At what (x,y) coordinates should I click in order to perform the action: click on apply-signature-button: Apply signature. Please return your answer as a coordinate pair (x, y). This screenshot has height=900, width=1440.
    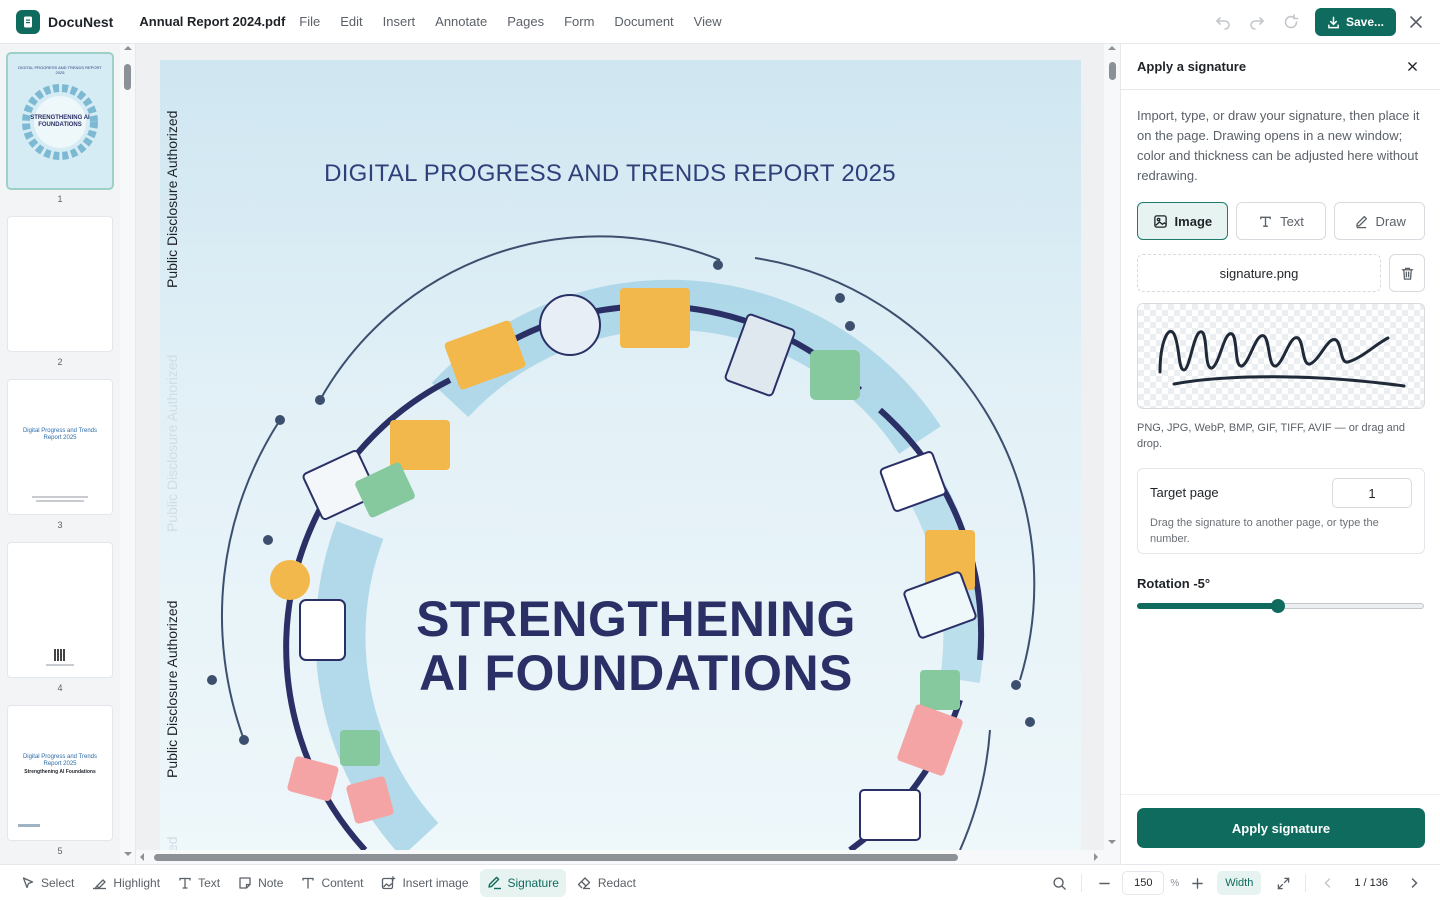
    Looking at the image, I should click on (1281, 828).